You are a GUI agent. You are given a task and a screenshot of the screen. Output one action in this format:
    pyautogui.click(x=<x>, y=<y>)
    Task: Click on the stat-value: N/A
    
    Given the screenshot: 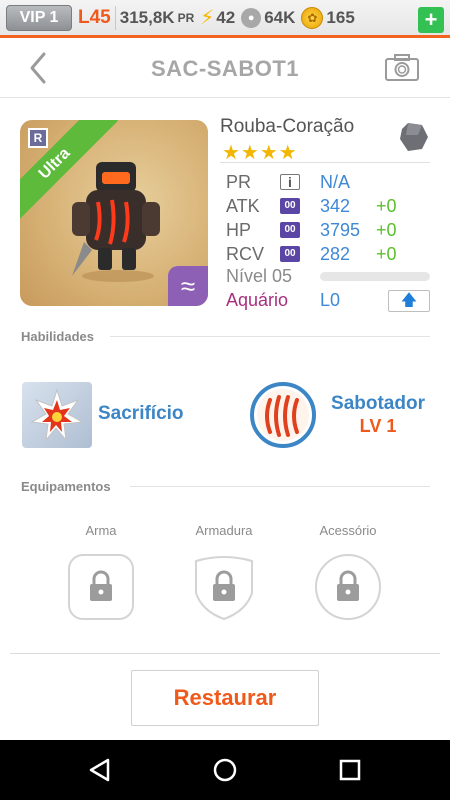 What is the action you would take?
    pyautogui.click(x=335, y=181)
    